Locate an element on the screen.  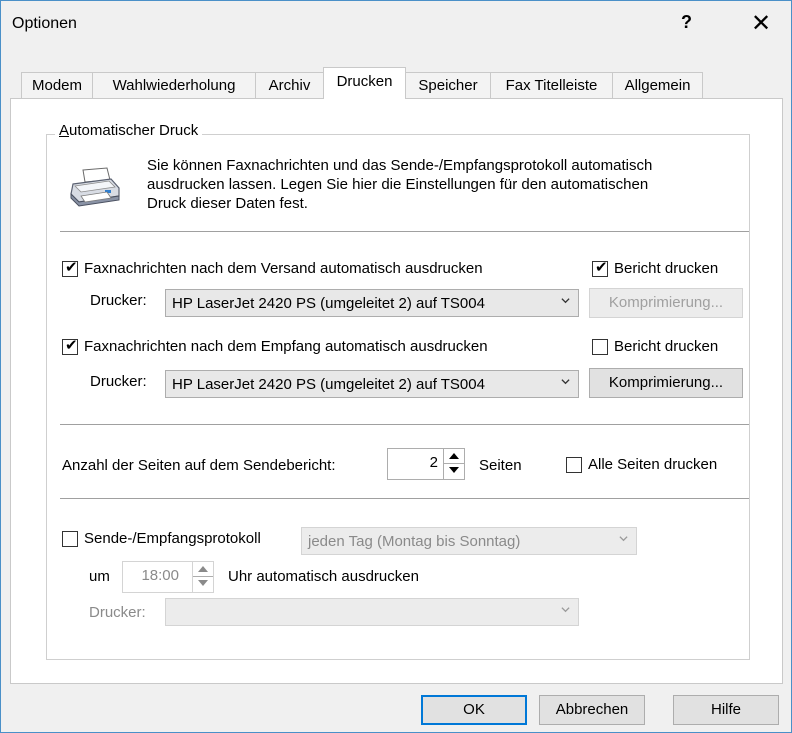
protocol-schedule-select: jeden Tag (Montag bis Sonntag) is located at coordinates (469, 541).